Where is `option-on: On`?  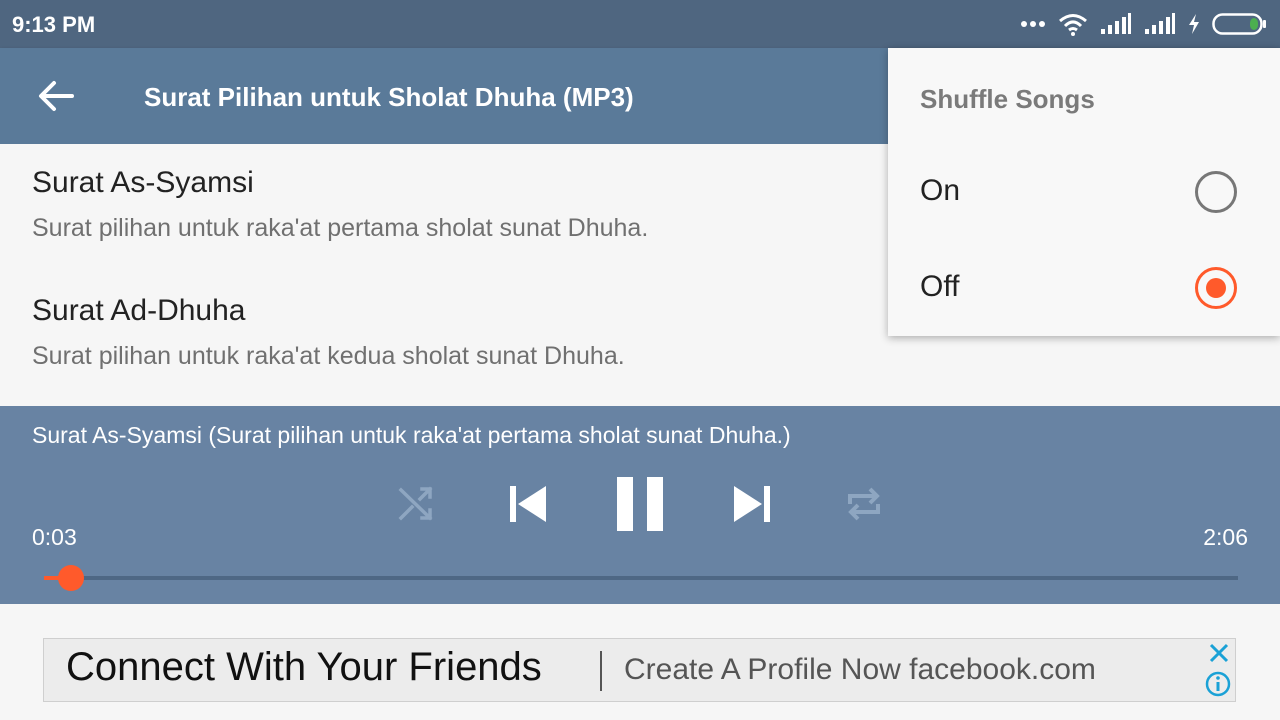
option-on: On is located at coordinates (1084, 192).